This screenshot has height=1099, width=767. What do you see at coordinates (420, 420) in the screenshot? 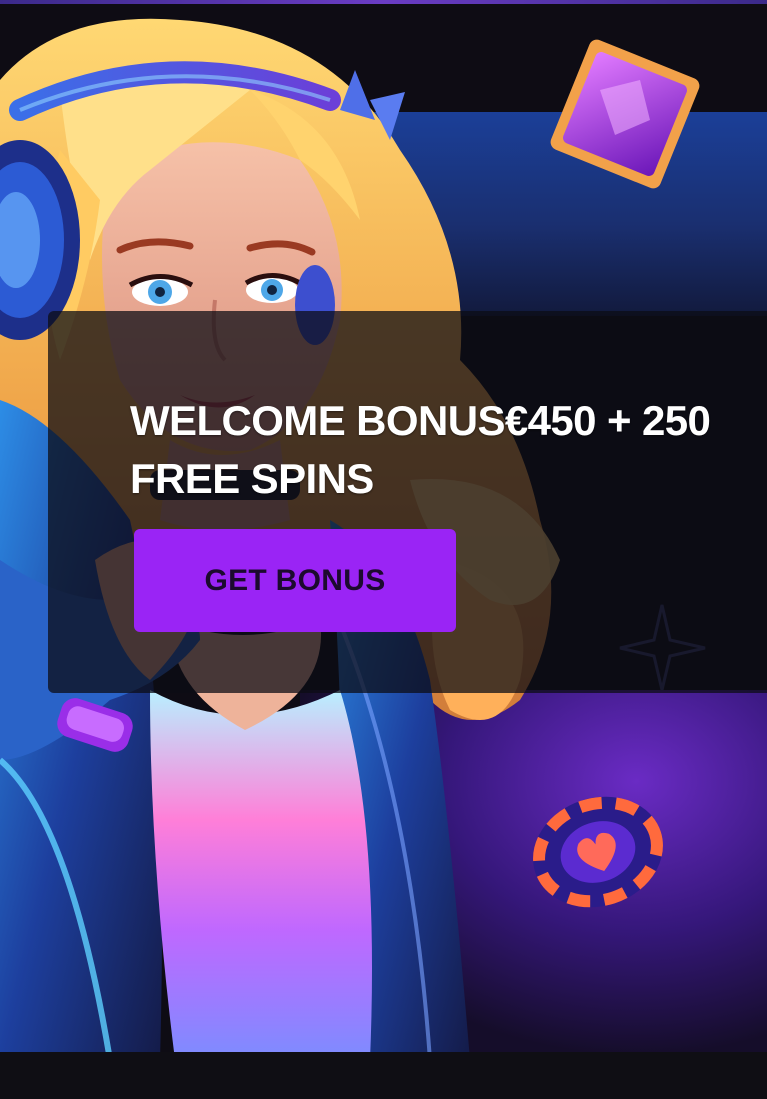
I see `headline-line-1: WELCOME BONUS€450 + 250` at bounding box center [420, 420].